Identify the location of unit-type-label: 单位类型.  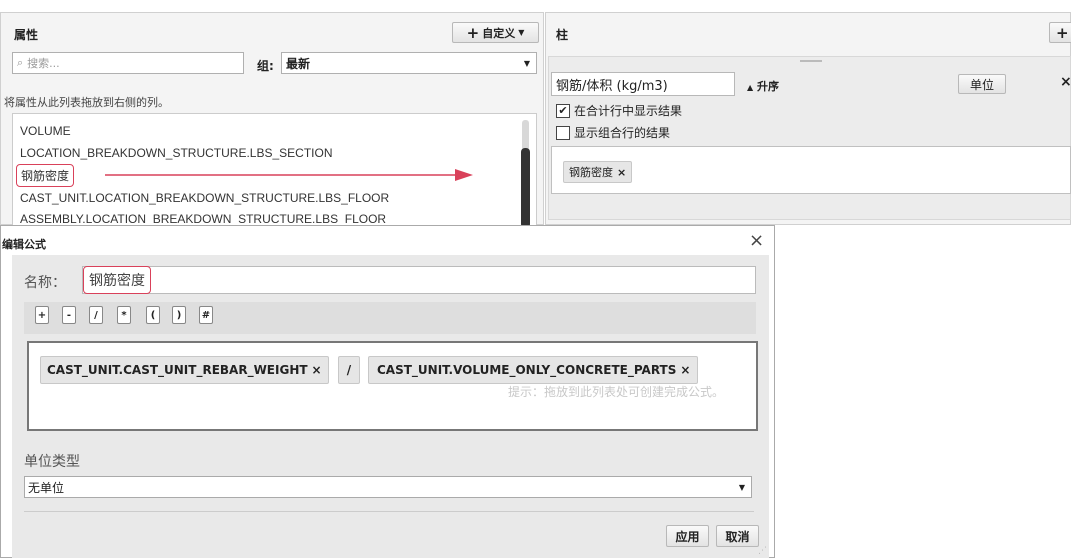
(52, 462).